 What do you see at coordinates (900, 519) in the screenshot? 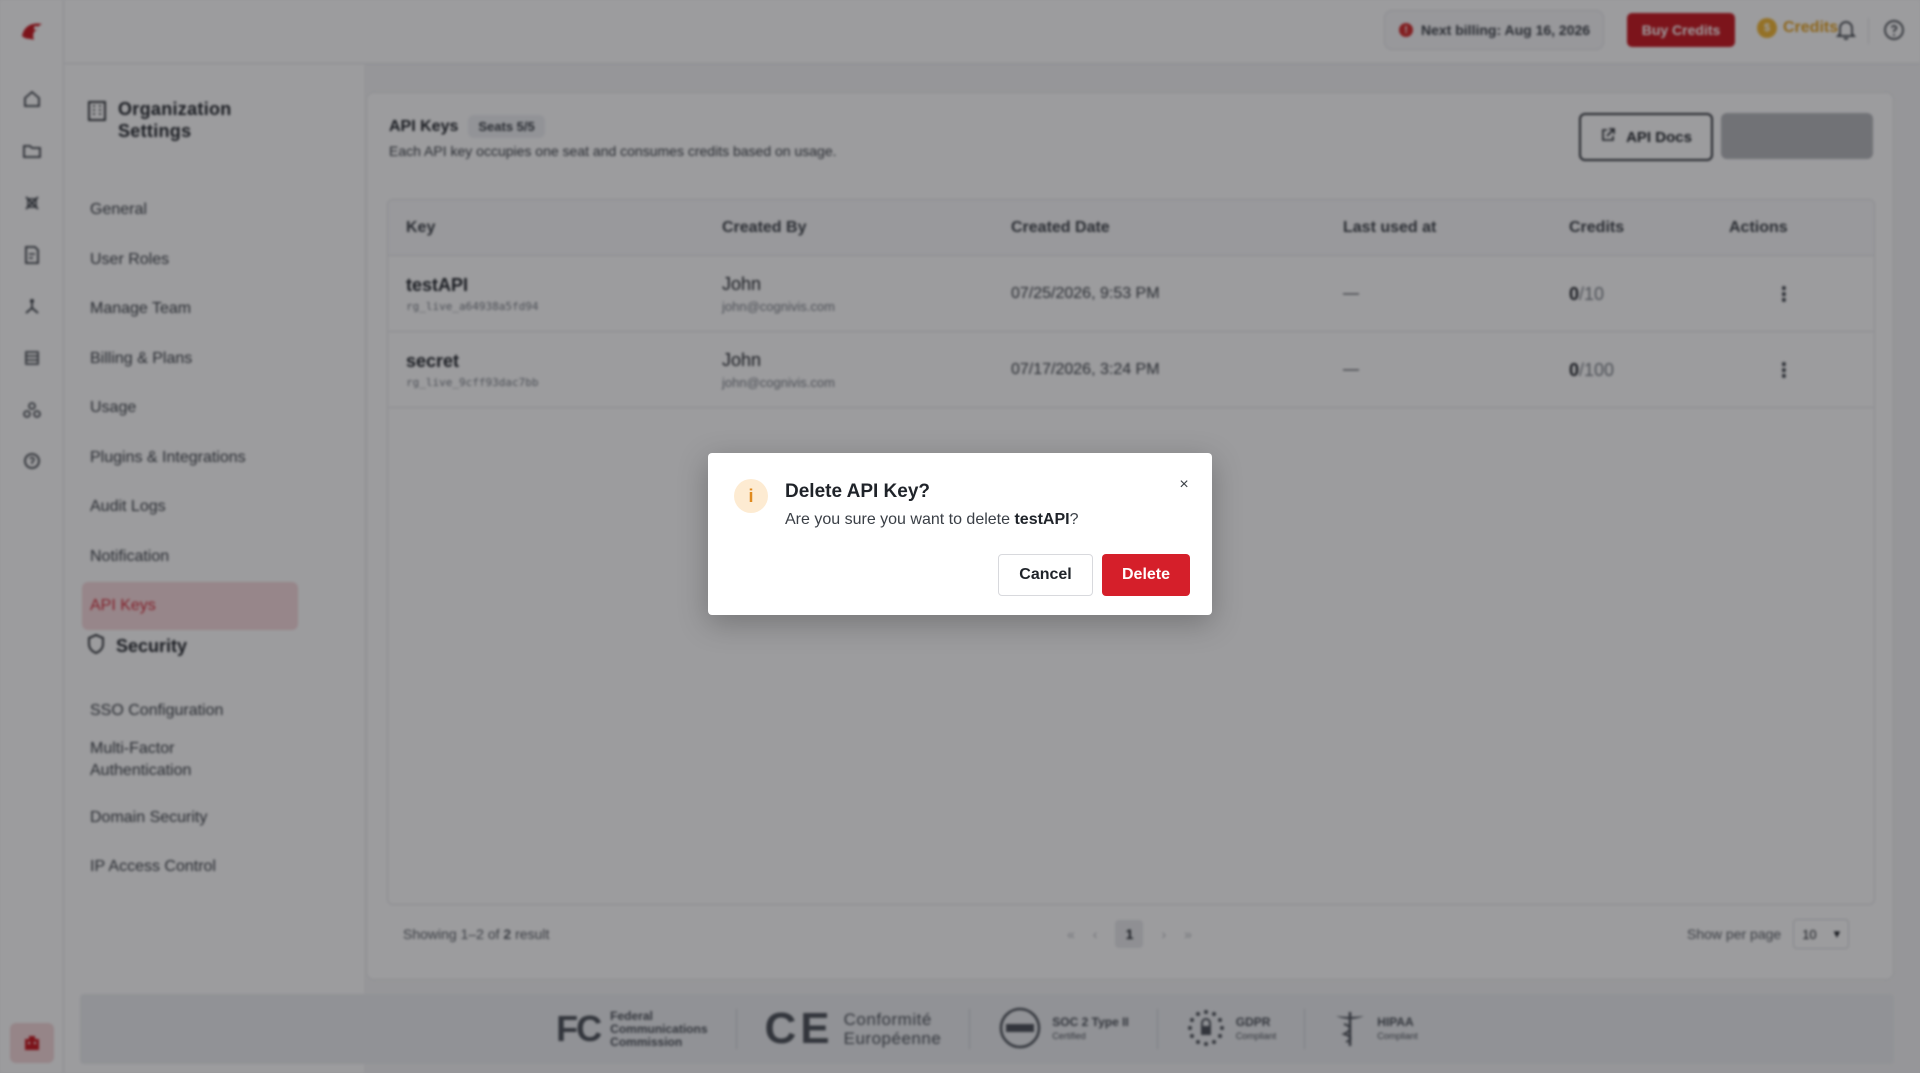
I see `dialog-message-prefix: Are you sure you want to delete` at bounding box center [900, 519].